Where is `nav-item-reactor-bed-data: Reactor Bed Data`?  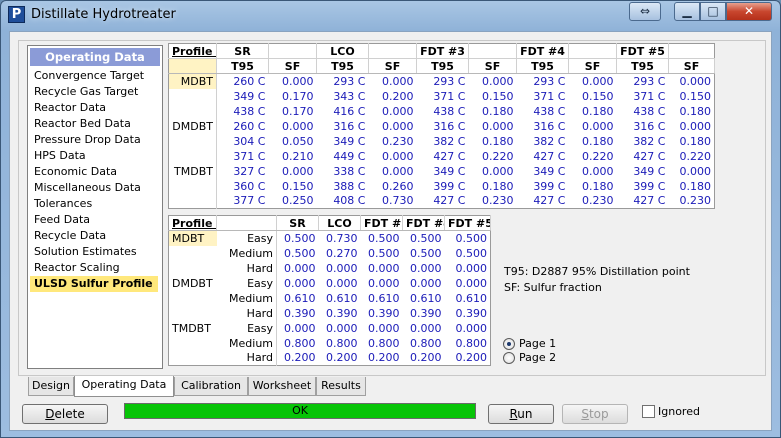
nav-item-reactor-bed-data: Reactor Bed Data is located at coordinates (95, 124).